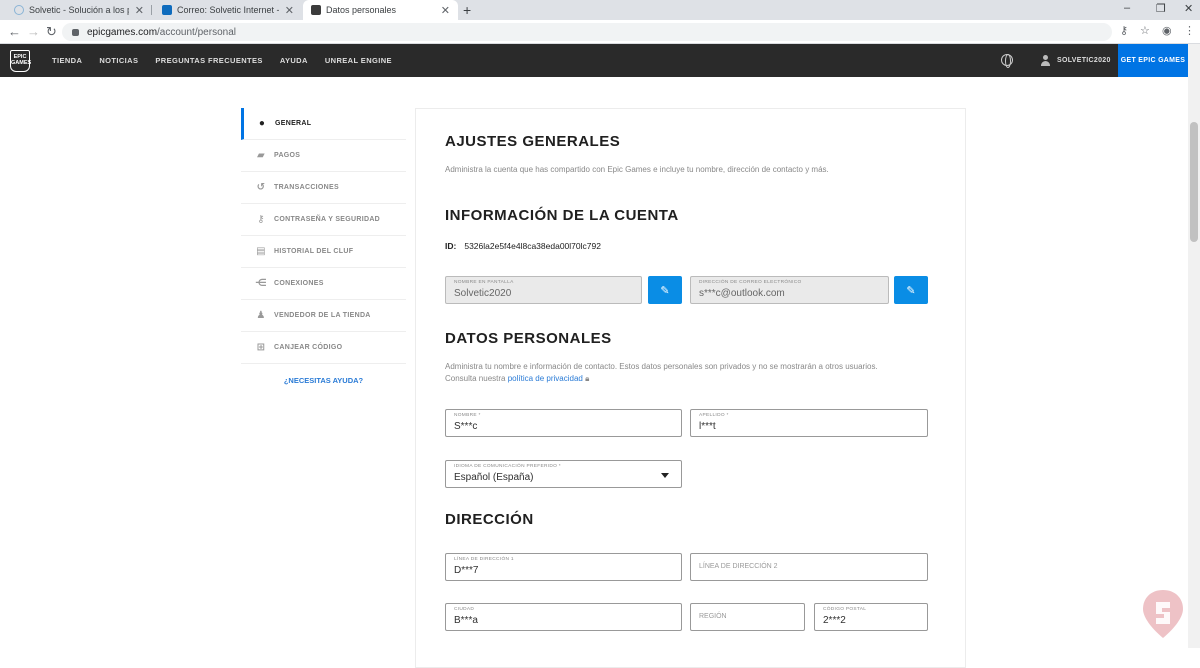 The image size is (1200, 668). What do you see at coordinates (1194, 346) in the screenshot?
I see `scrollbar` at bounding box center [1194, 346].